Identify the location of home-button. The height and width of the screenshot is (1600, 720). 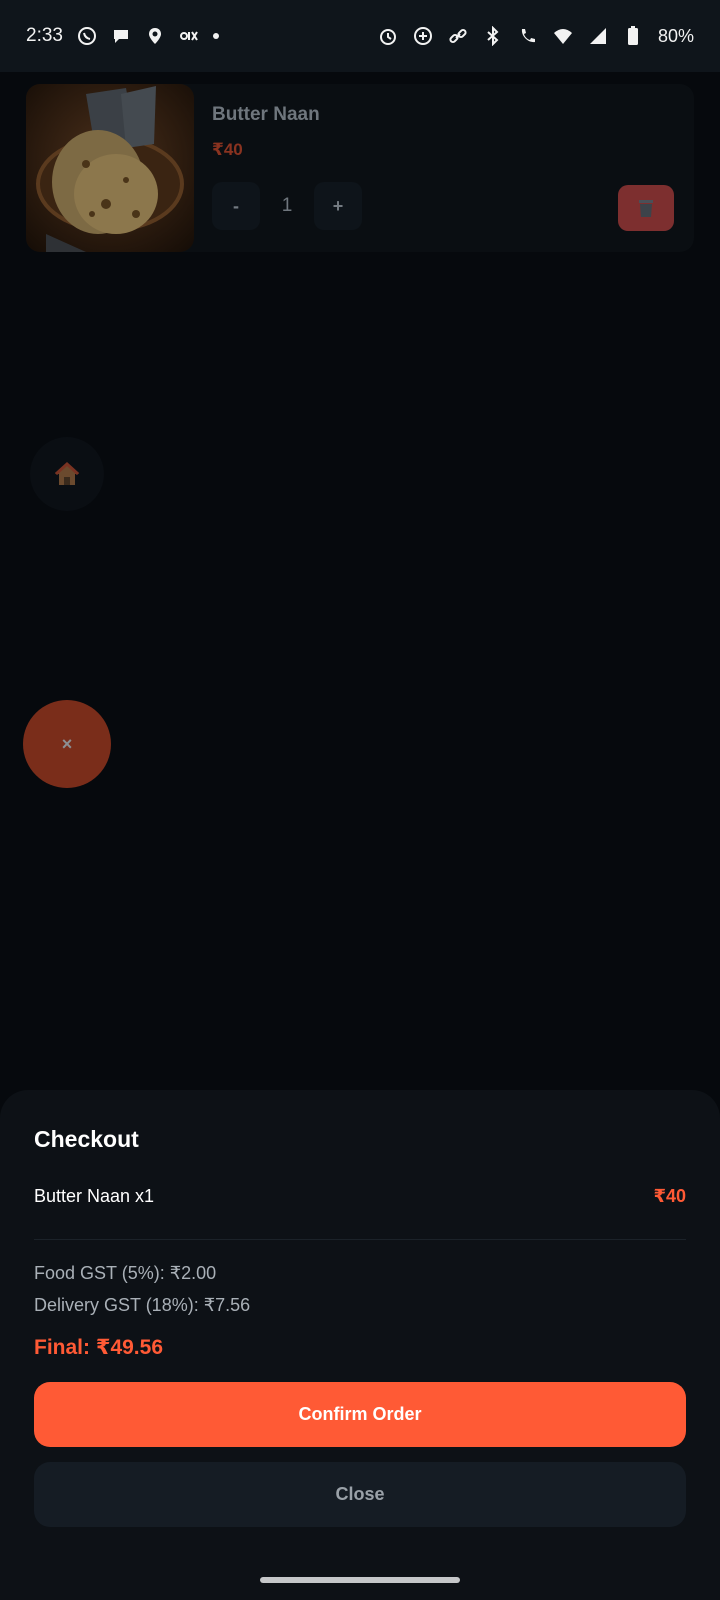
(67, 474).